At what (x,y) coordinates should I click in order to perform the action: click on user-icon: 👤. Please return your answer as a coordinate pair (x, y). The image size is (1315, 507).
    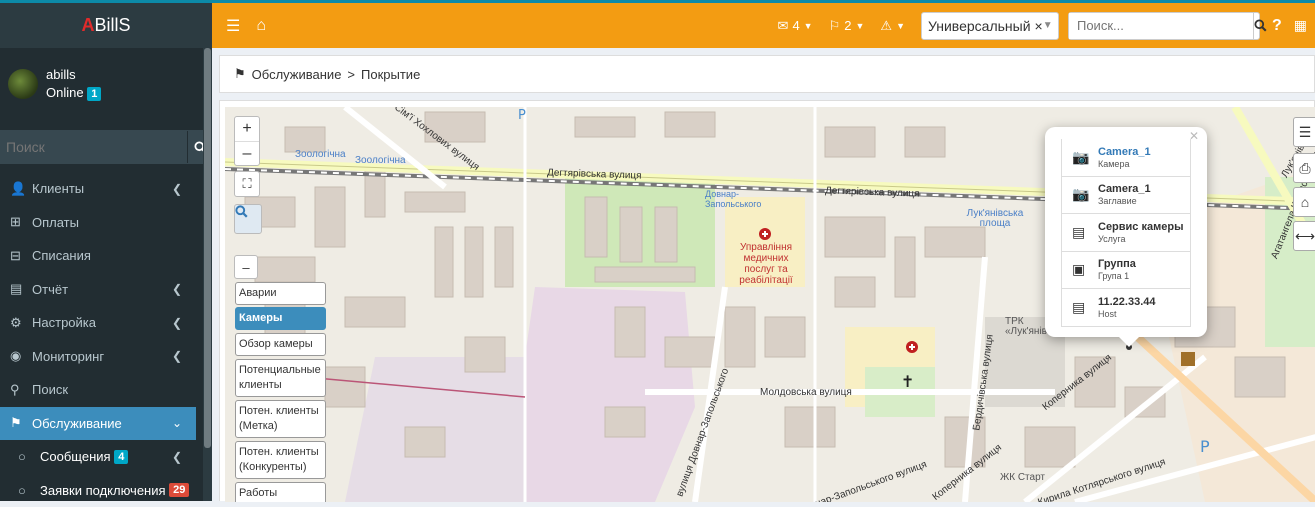
    Looking at the image, I should click on (21, 189).